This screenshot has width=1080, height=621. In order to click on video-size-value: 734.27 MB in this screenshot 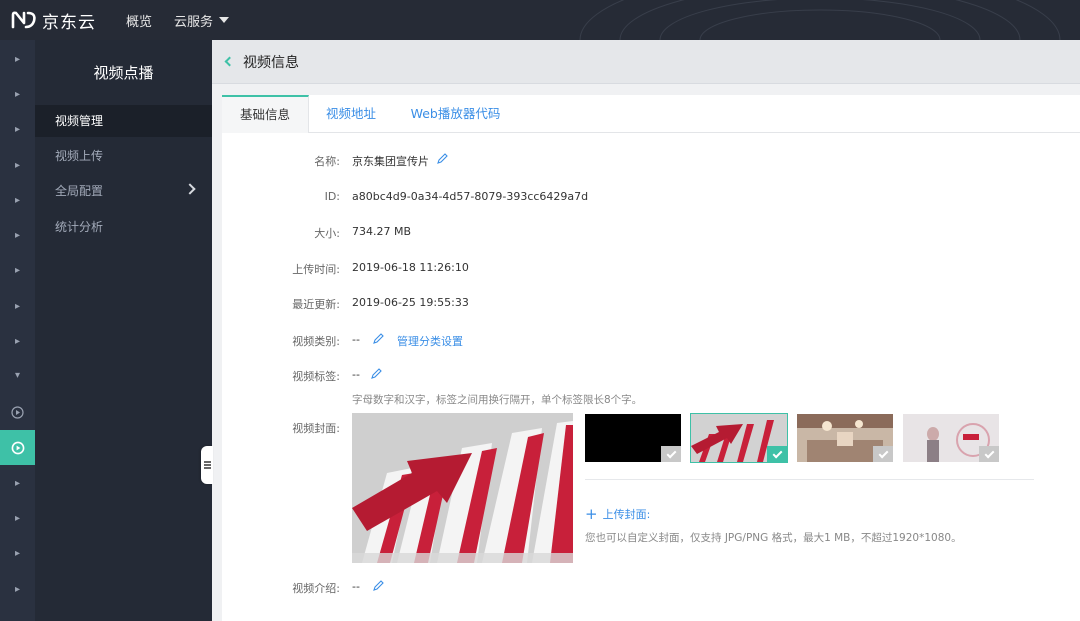, I will do `click(382, 231)`.